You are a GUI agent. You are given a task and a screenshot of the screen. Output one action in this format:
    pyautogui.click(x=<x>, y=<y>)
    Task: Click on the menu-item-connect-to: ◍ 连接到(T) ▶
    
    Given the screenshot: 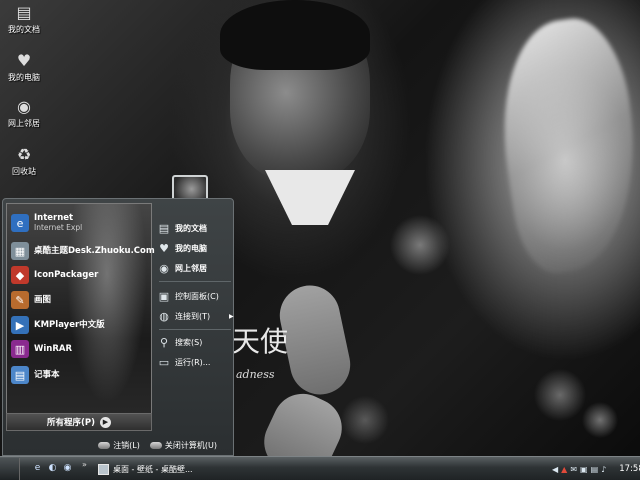 What is the action you would take?
    pyautogui.click(x=196, y=316)
    